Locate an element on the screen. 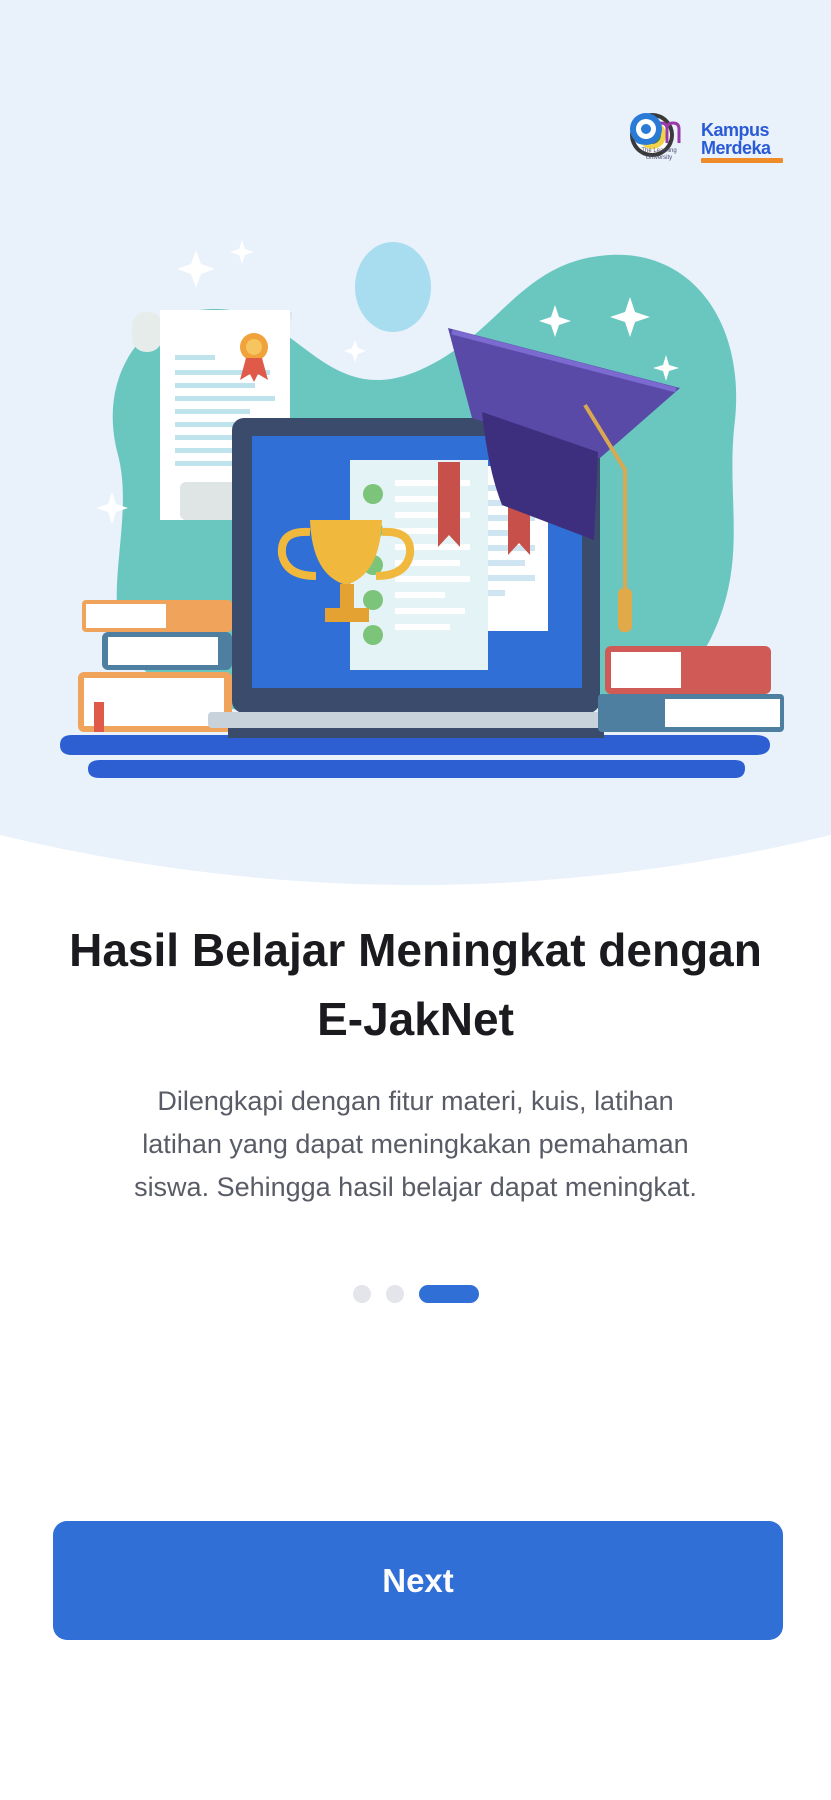  merdeka-word: Merdeka is located at coordinates (736, 148).